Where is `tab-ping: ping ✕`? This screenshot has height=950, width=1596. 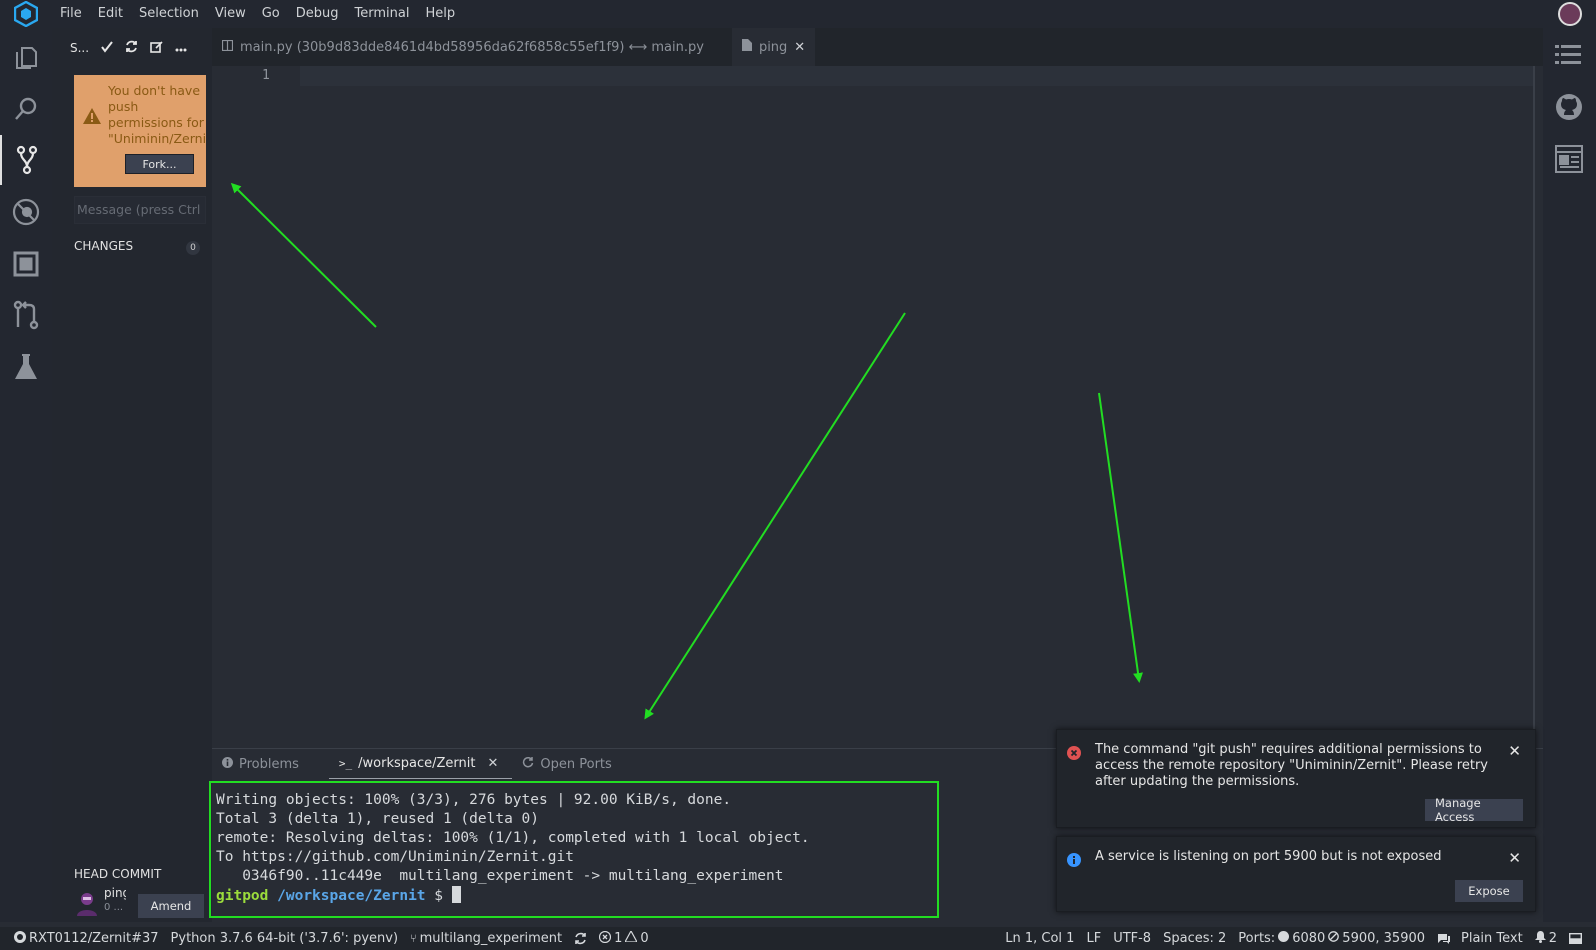 tab-ping: ping ✕ is located at coordinates (773, 47).